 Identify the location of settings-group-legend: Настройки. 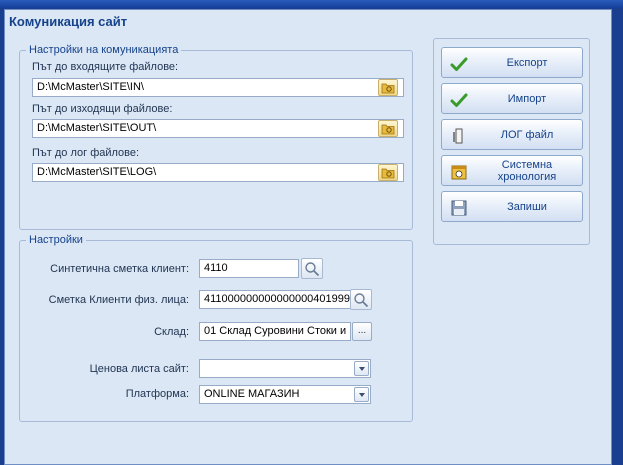
(56, 240).